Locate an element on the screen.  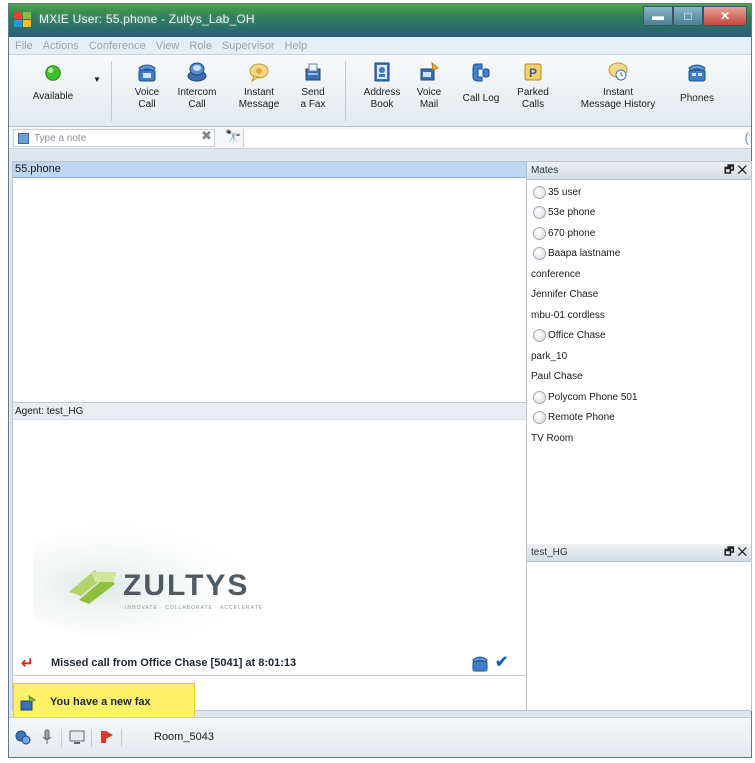
handset-icon: ( is located at coordinates (746, 137).